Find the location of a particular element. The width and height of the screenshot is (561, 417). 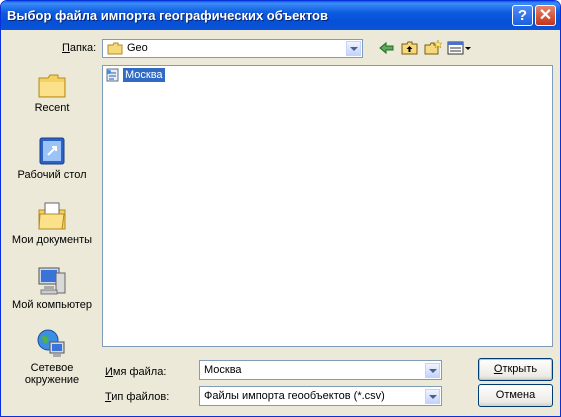

recent-icon is located at coordinates (52, 86).